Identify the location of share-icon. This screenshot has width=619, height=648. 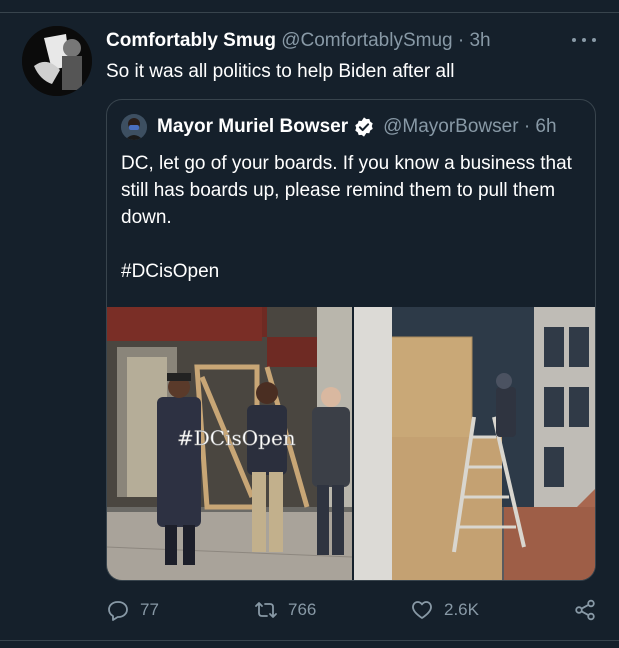
(585, 610).